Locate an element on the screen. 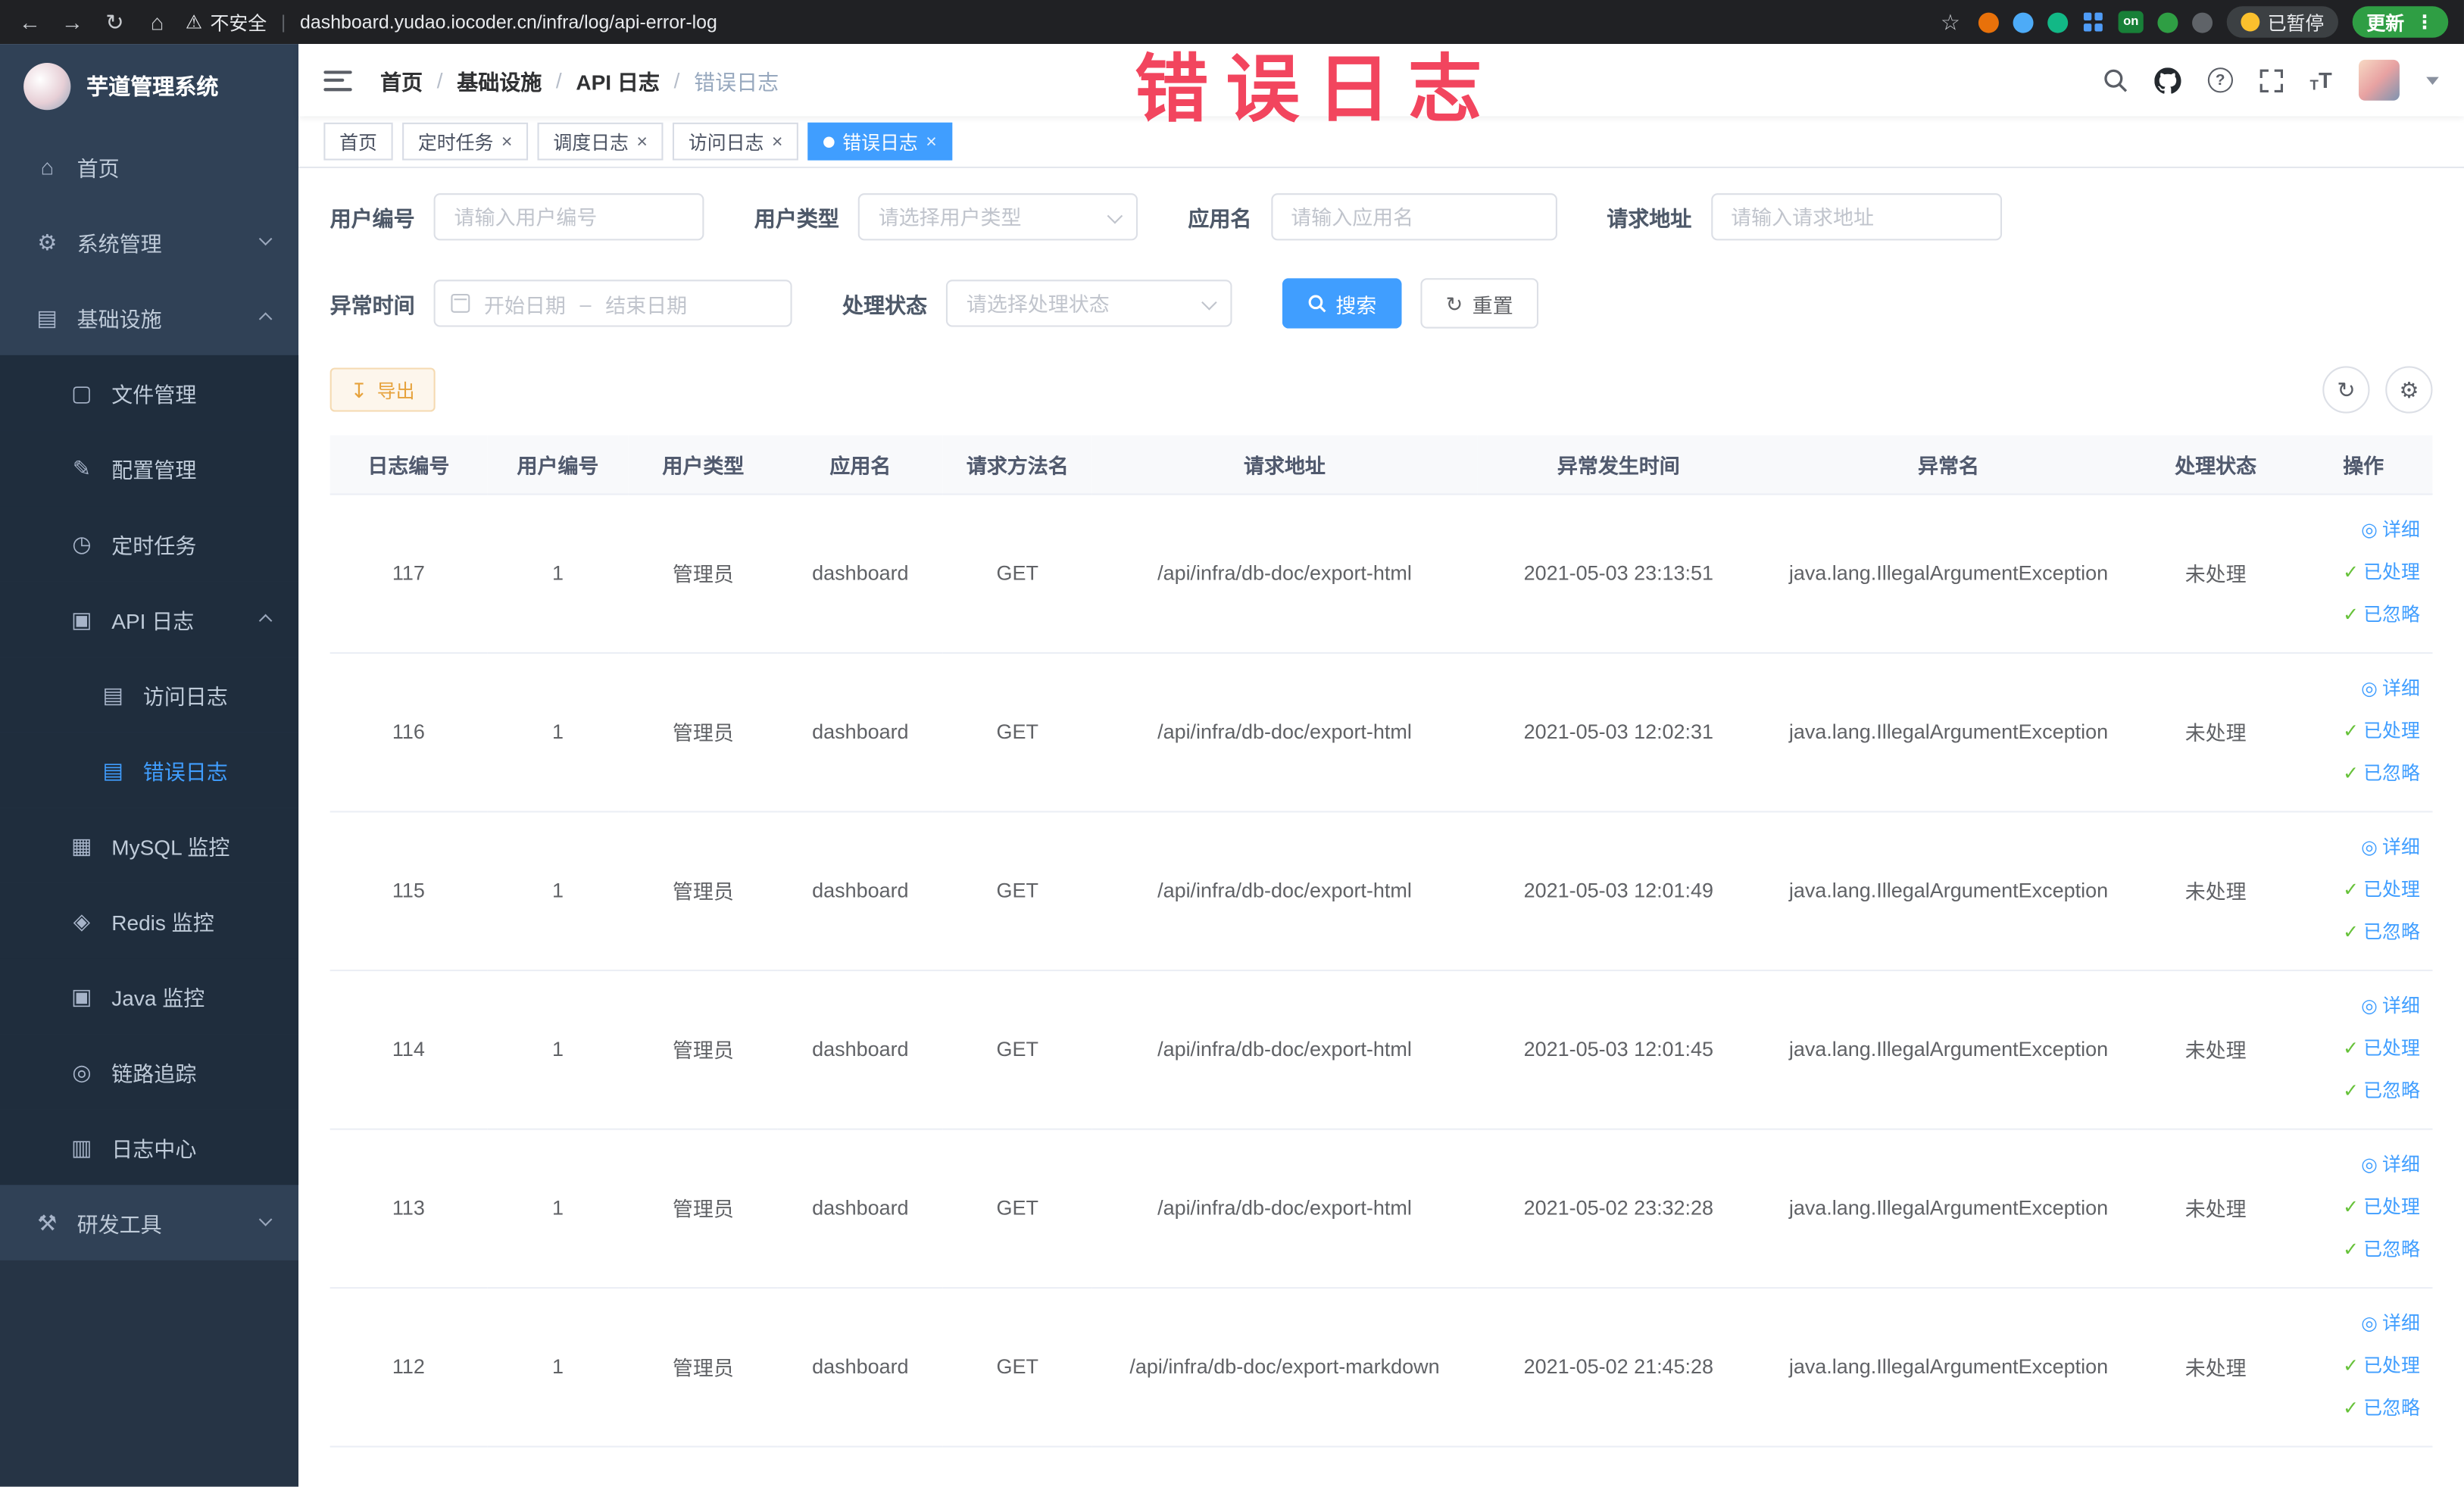  date-range-picker: 开始日期 – 结束日期 is located at coordinates (612, 303).